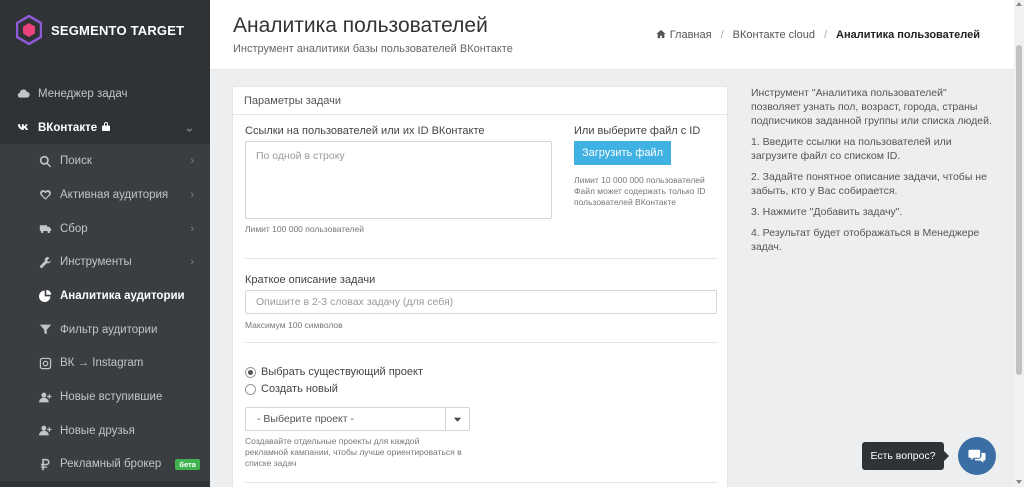  I want to click on sidebar-item-label: Аналитика аудитории, so click(122, 295).